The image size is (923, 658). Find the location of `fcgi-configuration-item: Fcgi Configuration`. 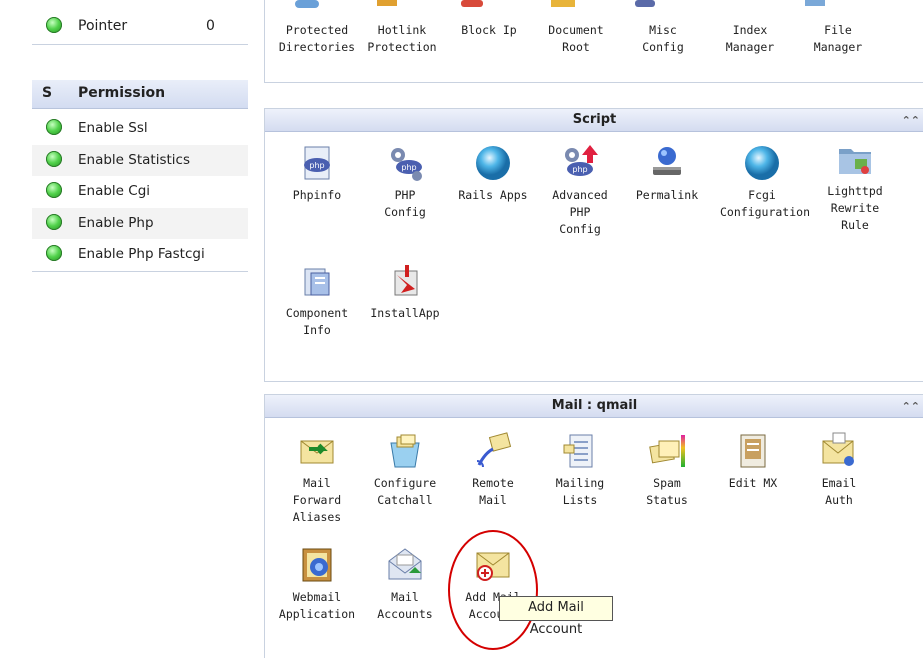

fcgi-configuration-item: Fcgi Configuration is located at coordinates (765, 182).